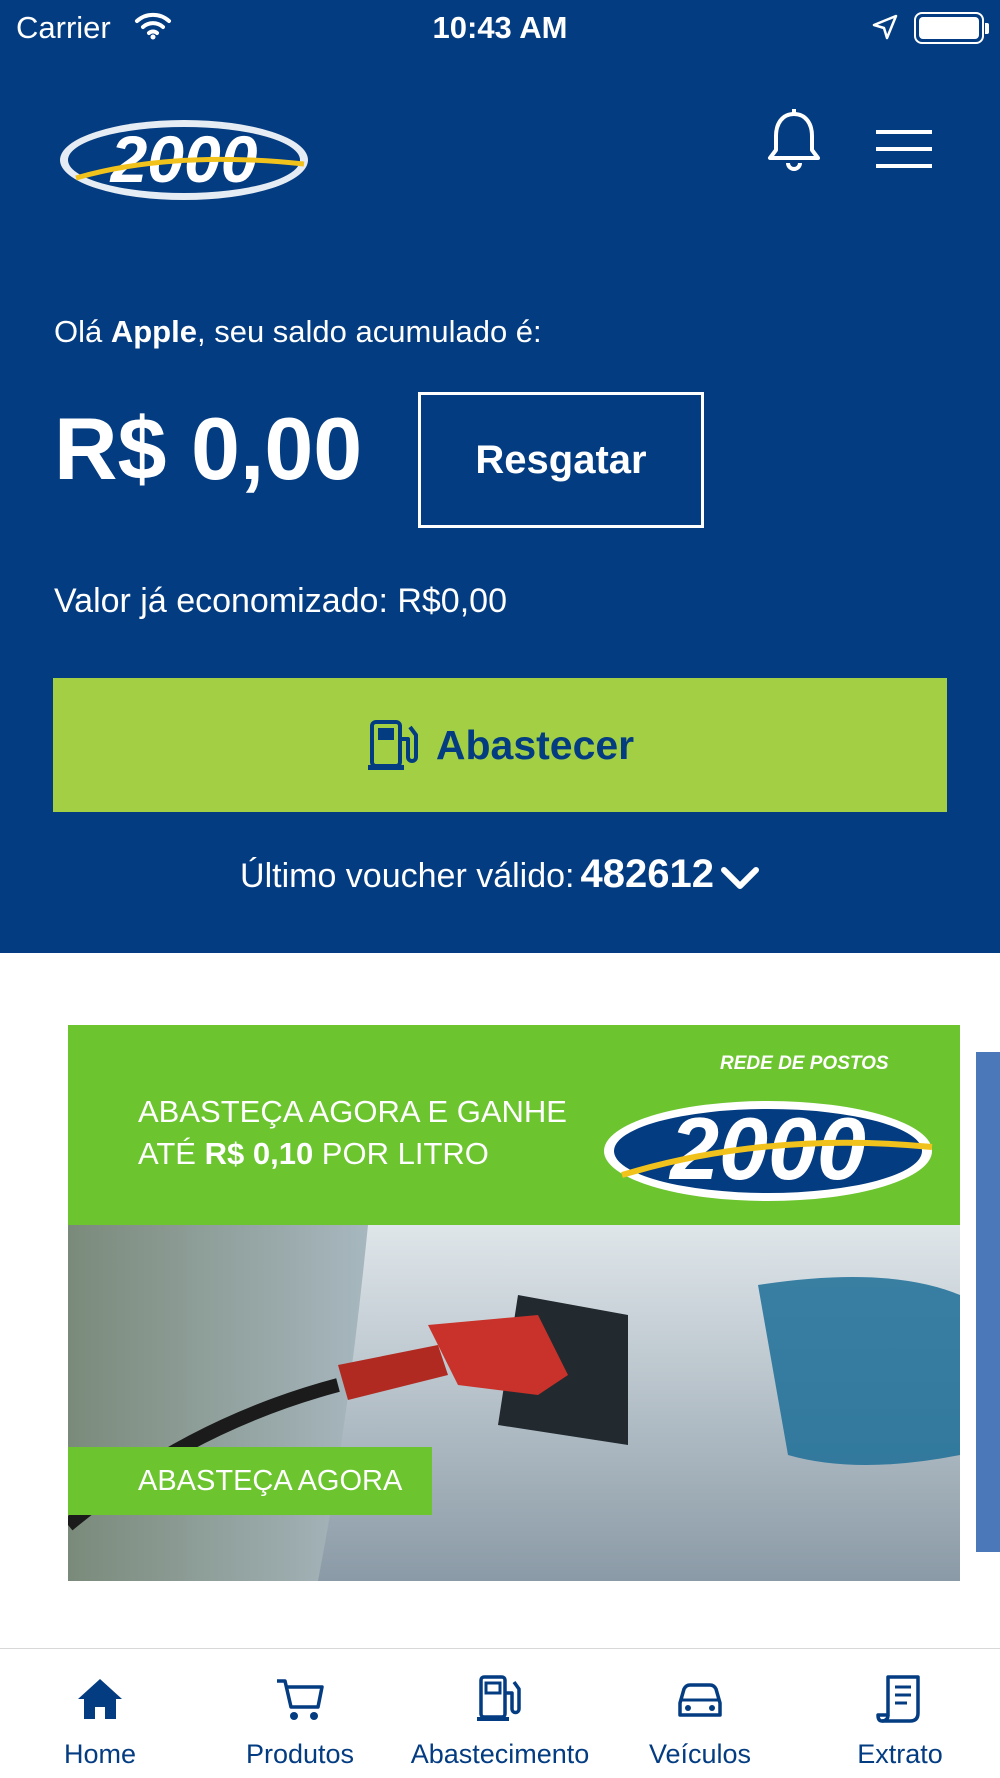 This screenshot has height=1778, width=1000. I want to click on redeem-button: Resgatar, so click(561, 460).